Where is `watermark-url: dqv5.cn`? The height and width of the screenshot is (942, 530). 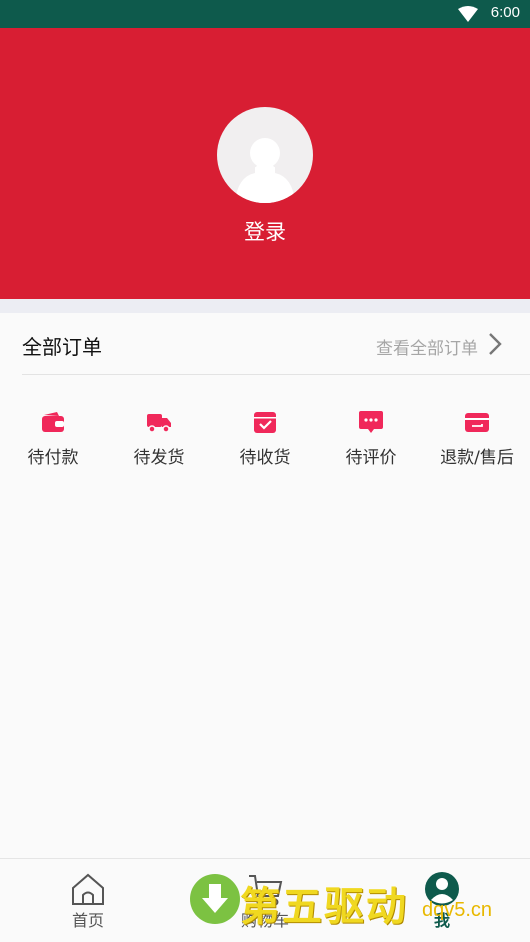 watermark-url: dqv5.cn is located at coordinates (457, 910).